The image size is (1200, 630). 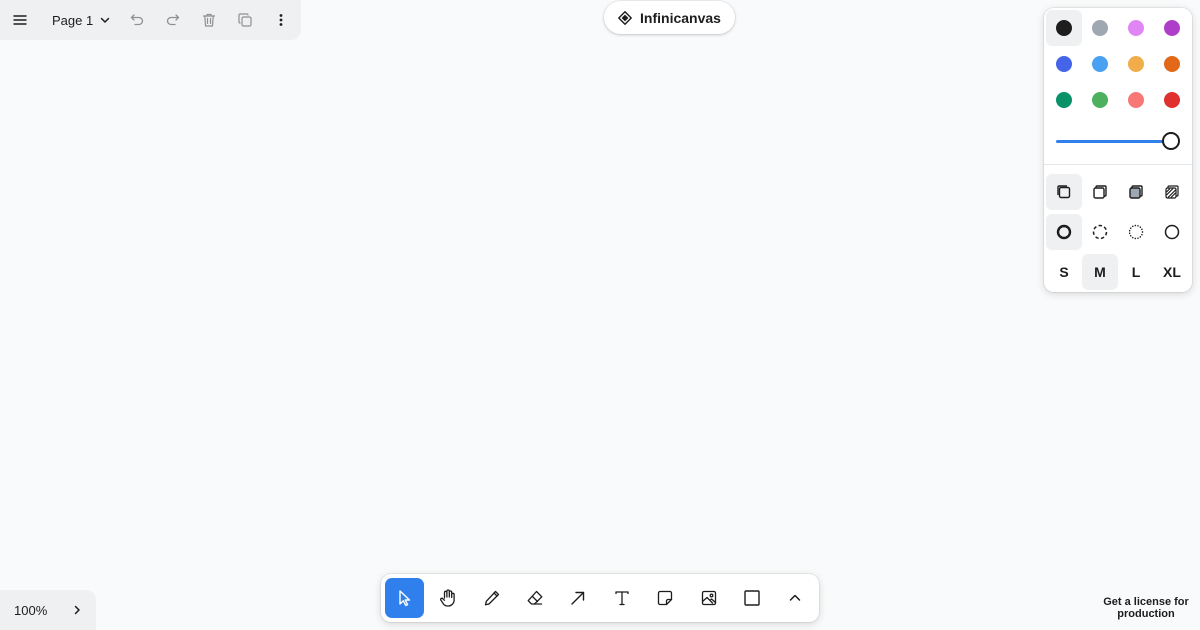 I want to click on color-orange, so click(x=1172, y=64).